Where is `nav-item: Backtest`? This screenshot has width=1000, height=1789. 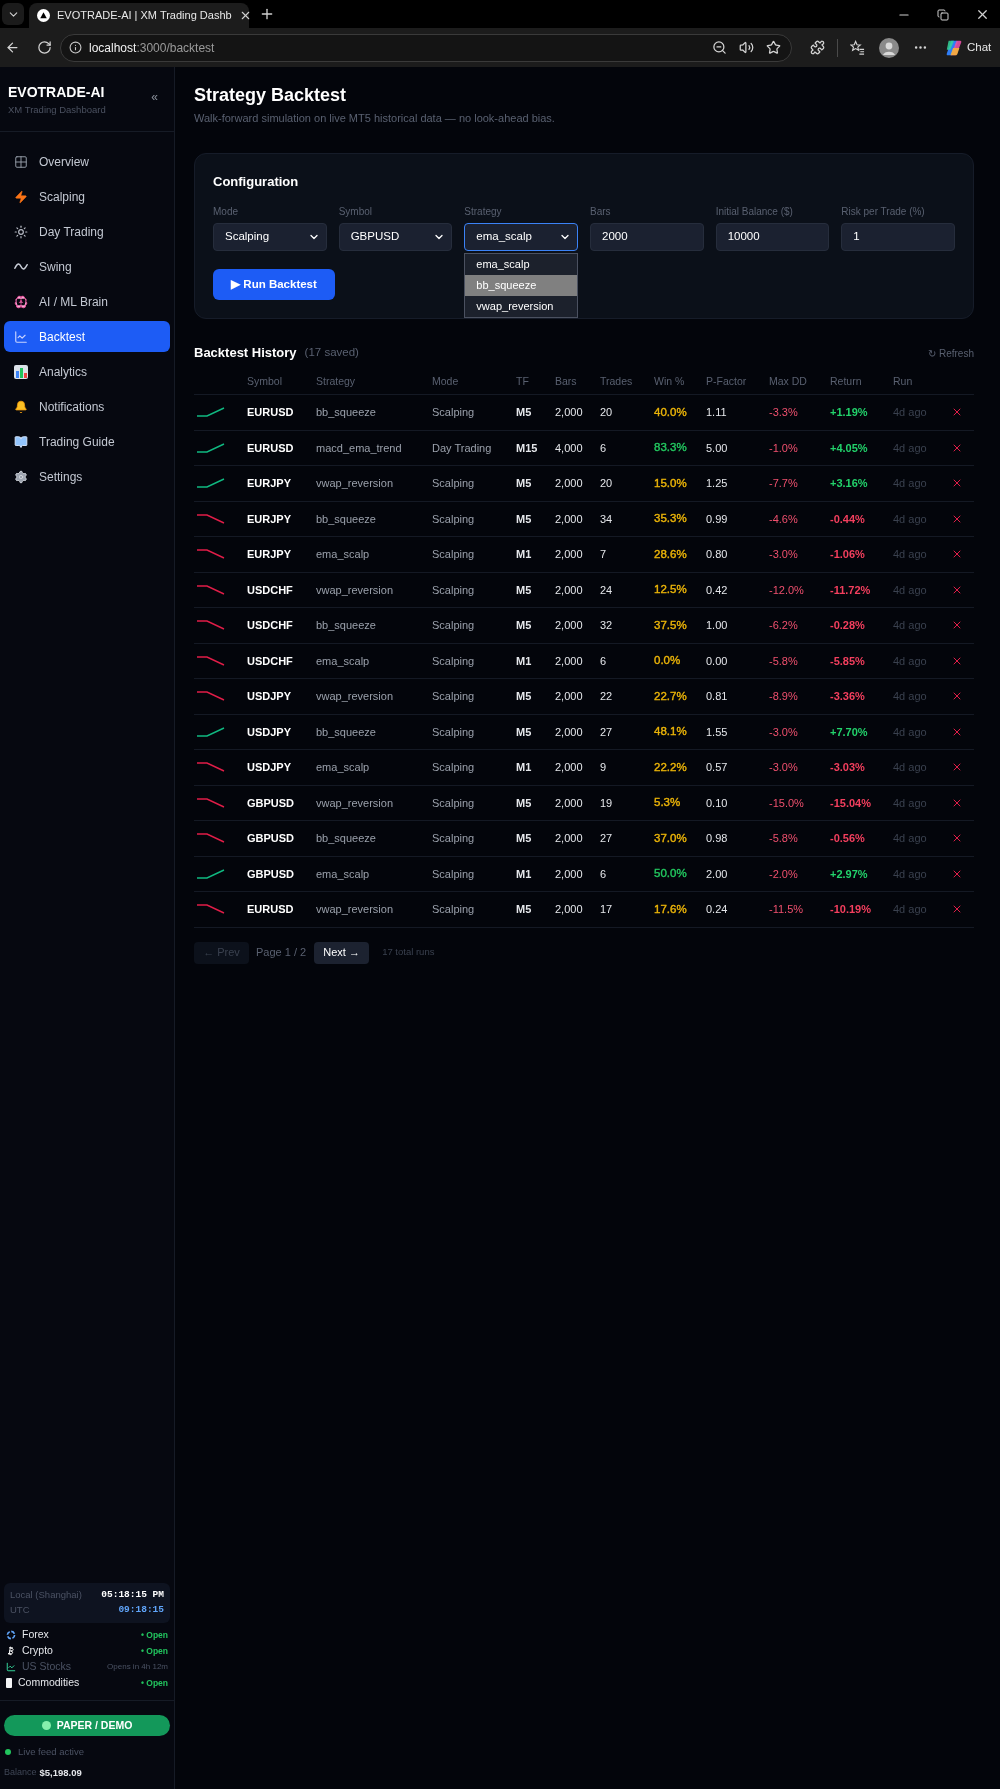
nav-item: Backtest is located at coordinates (87, 336).